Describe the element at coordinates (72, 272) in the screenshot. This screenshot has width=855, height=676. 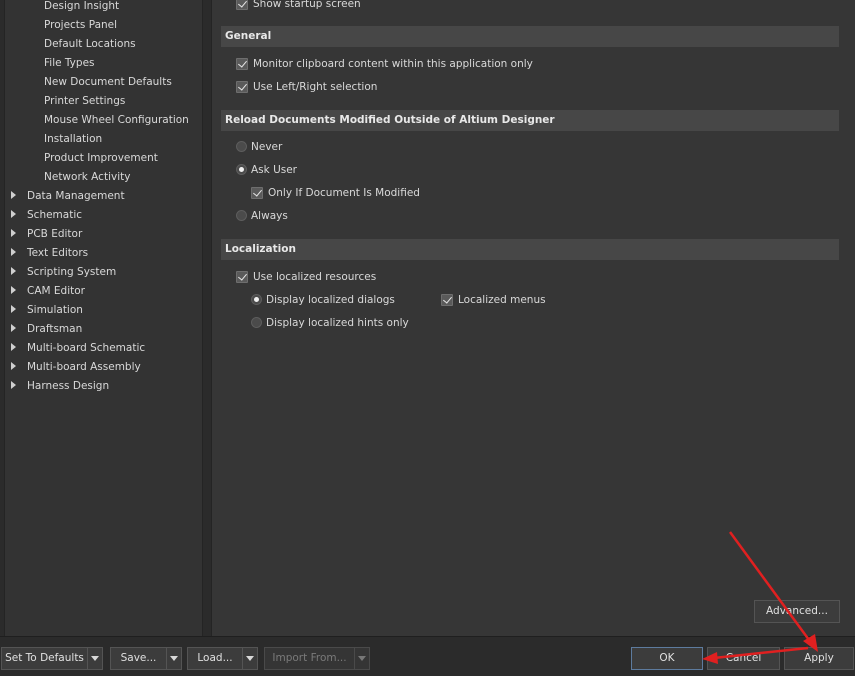
I see `tree-item-label: Scripting System` at that location.